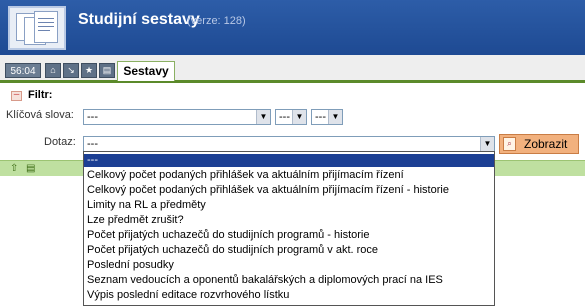 The image size is (585, 307). What do you see at coordinates (327, 117) in the screenshot?
I see `keywords-select-3: --- ▼` at bounding box center [327, 117].